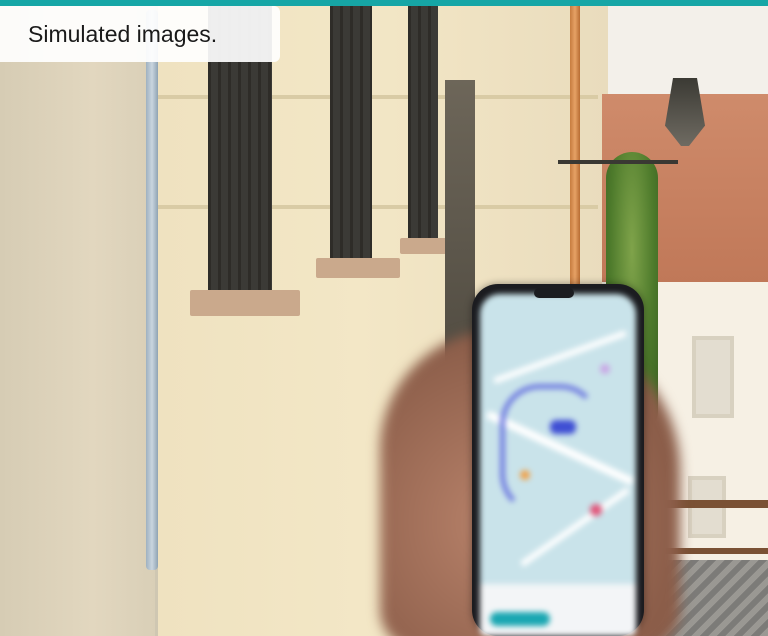 The width and height of the screenshot is (768, 636). What do you see at coordinates (560, 357) in the screenshot?
I see `map-road` at bounding box center [560, 357].